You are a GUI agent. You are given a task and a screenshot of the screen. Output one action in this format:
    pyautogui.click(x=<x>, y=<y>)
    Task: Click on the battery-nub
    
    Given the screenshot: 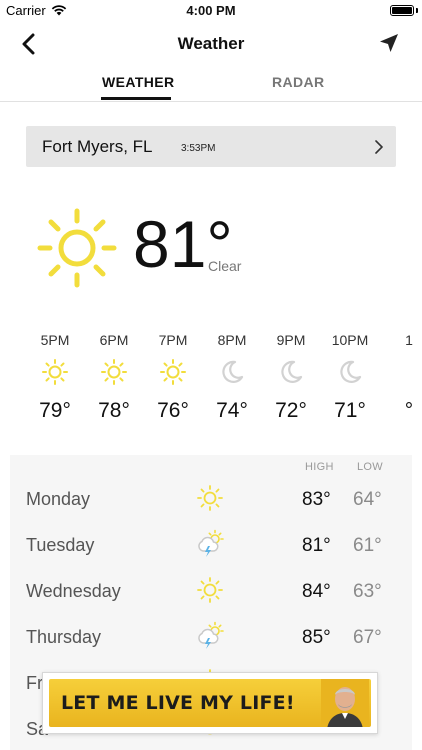 What is the action you would take?
    pyautogui.click(x=417, y=10)
    